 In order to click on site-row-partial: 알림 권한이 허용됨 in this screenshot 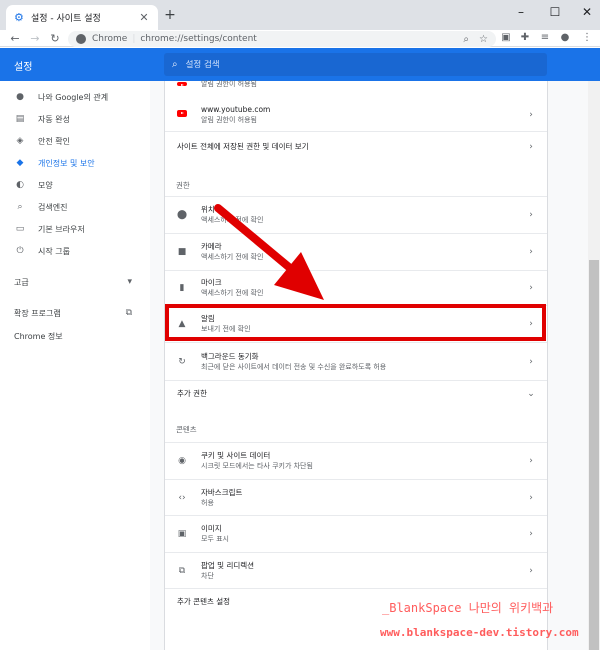, I will do `click(356, 84)`.